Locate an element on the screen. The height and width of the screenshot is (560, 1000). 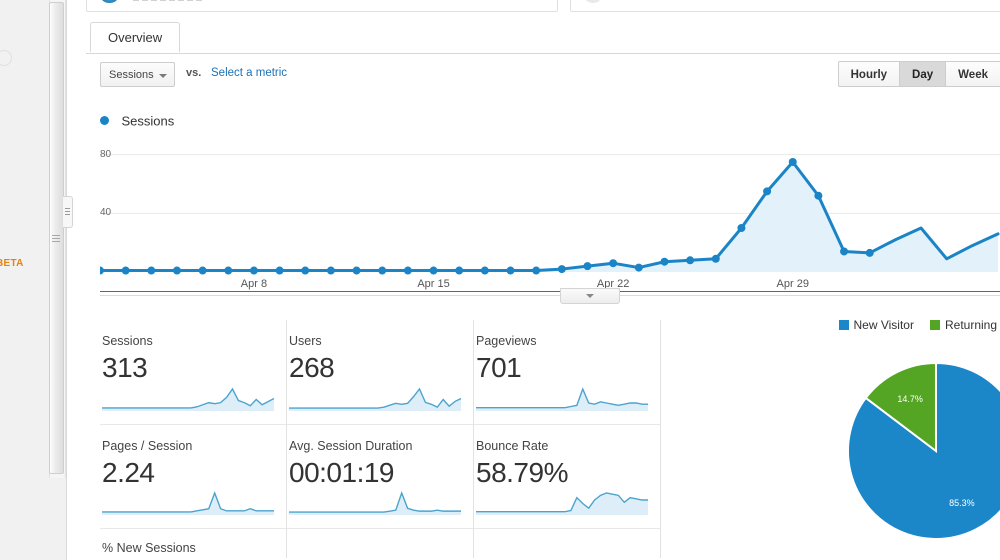
legend-label: Sessions is located at coordinates (148, 121).